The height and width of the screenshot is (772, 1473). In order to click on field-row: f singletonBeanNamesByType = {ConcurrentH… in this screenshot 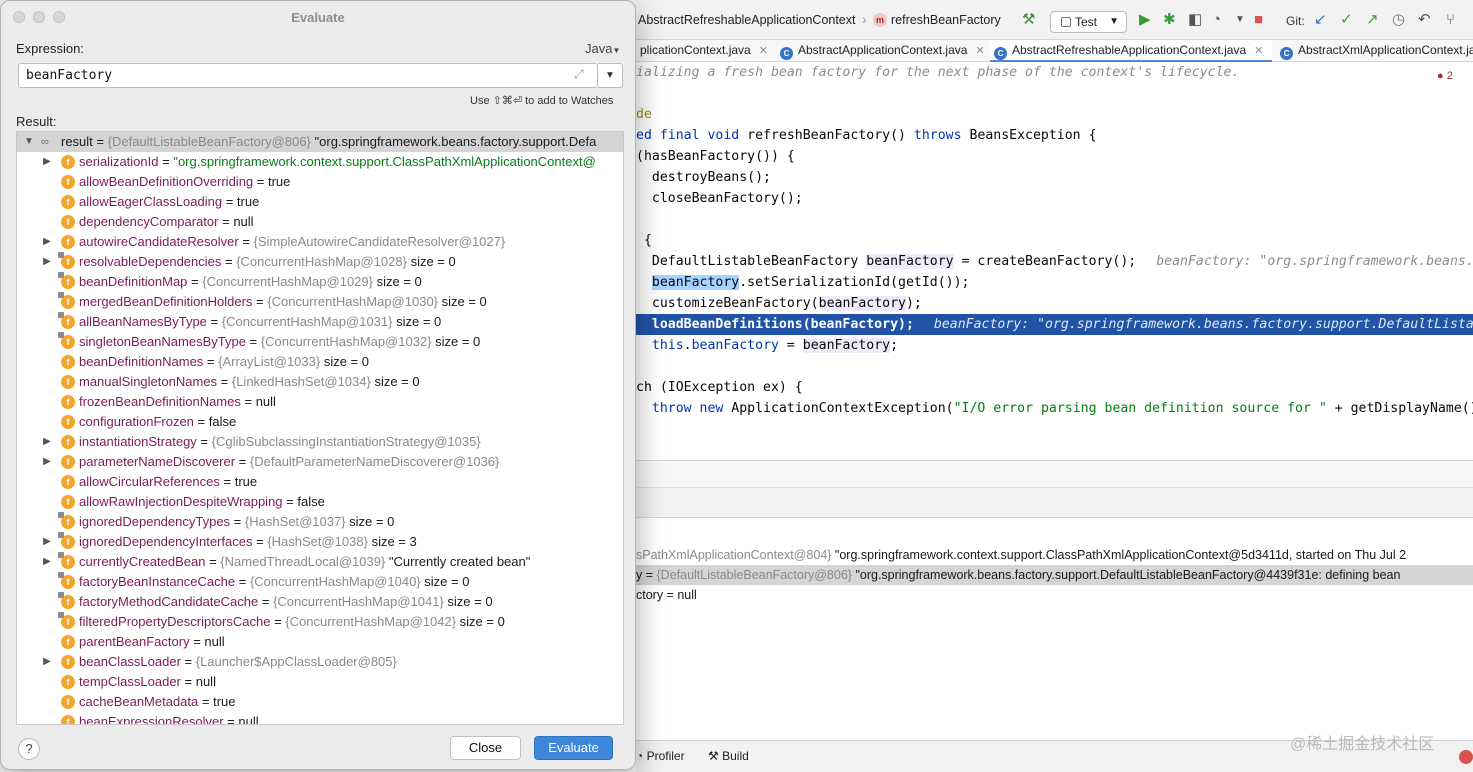, I will do `click(320, 342)`.